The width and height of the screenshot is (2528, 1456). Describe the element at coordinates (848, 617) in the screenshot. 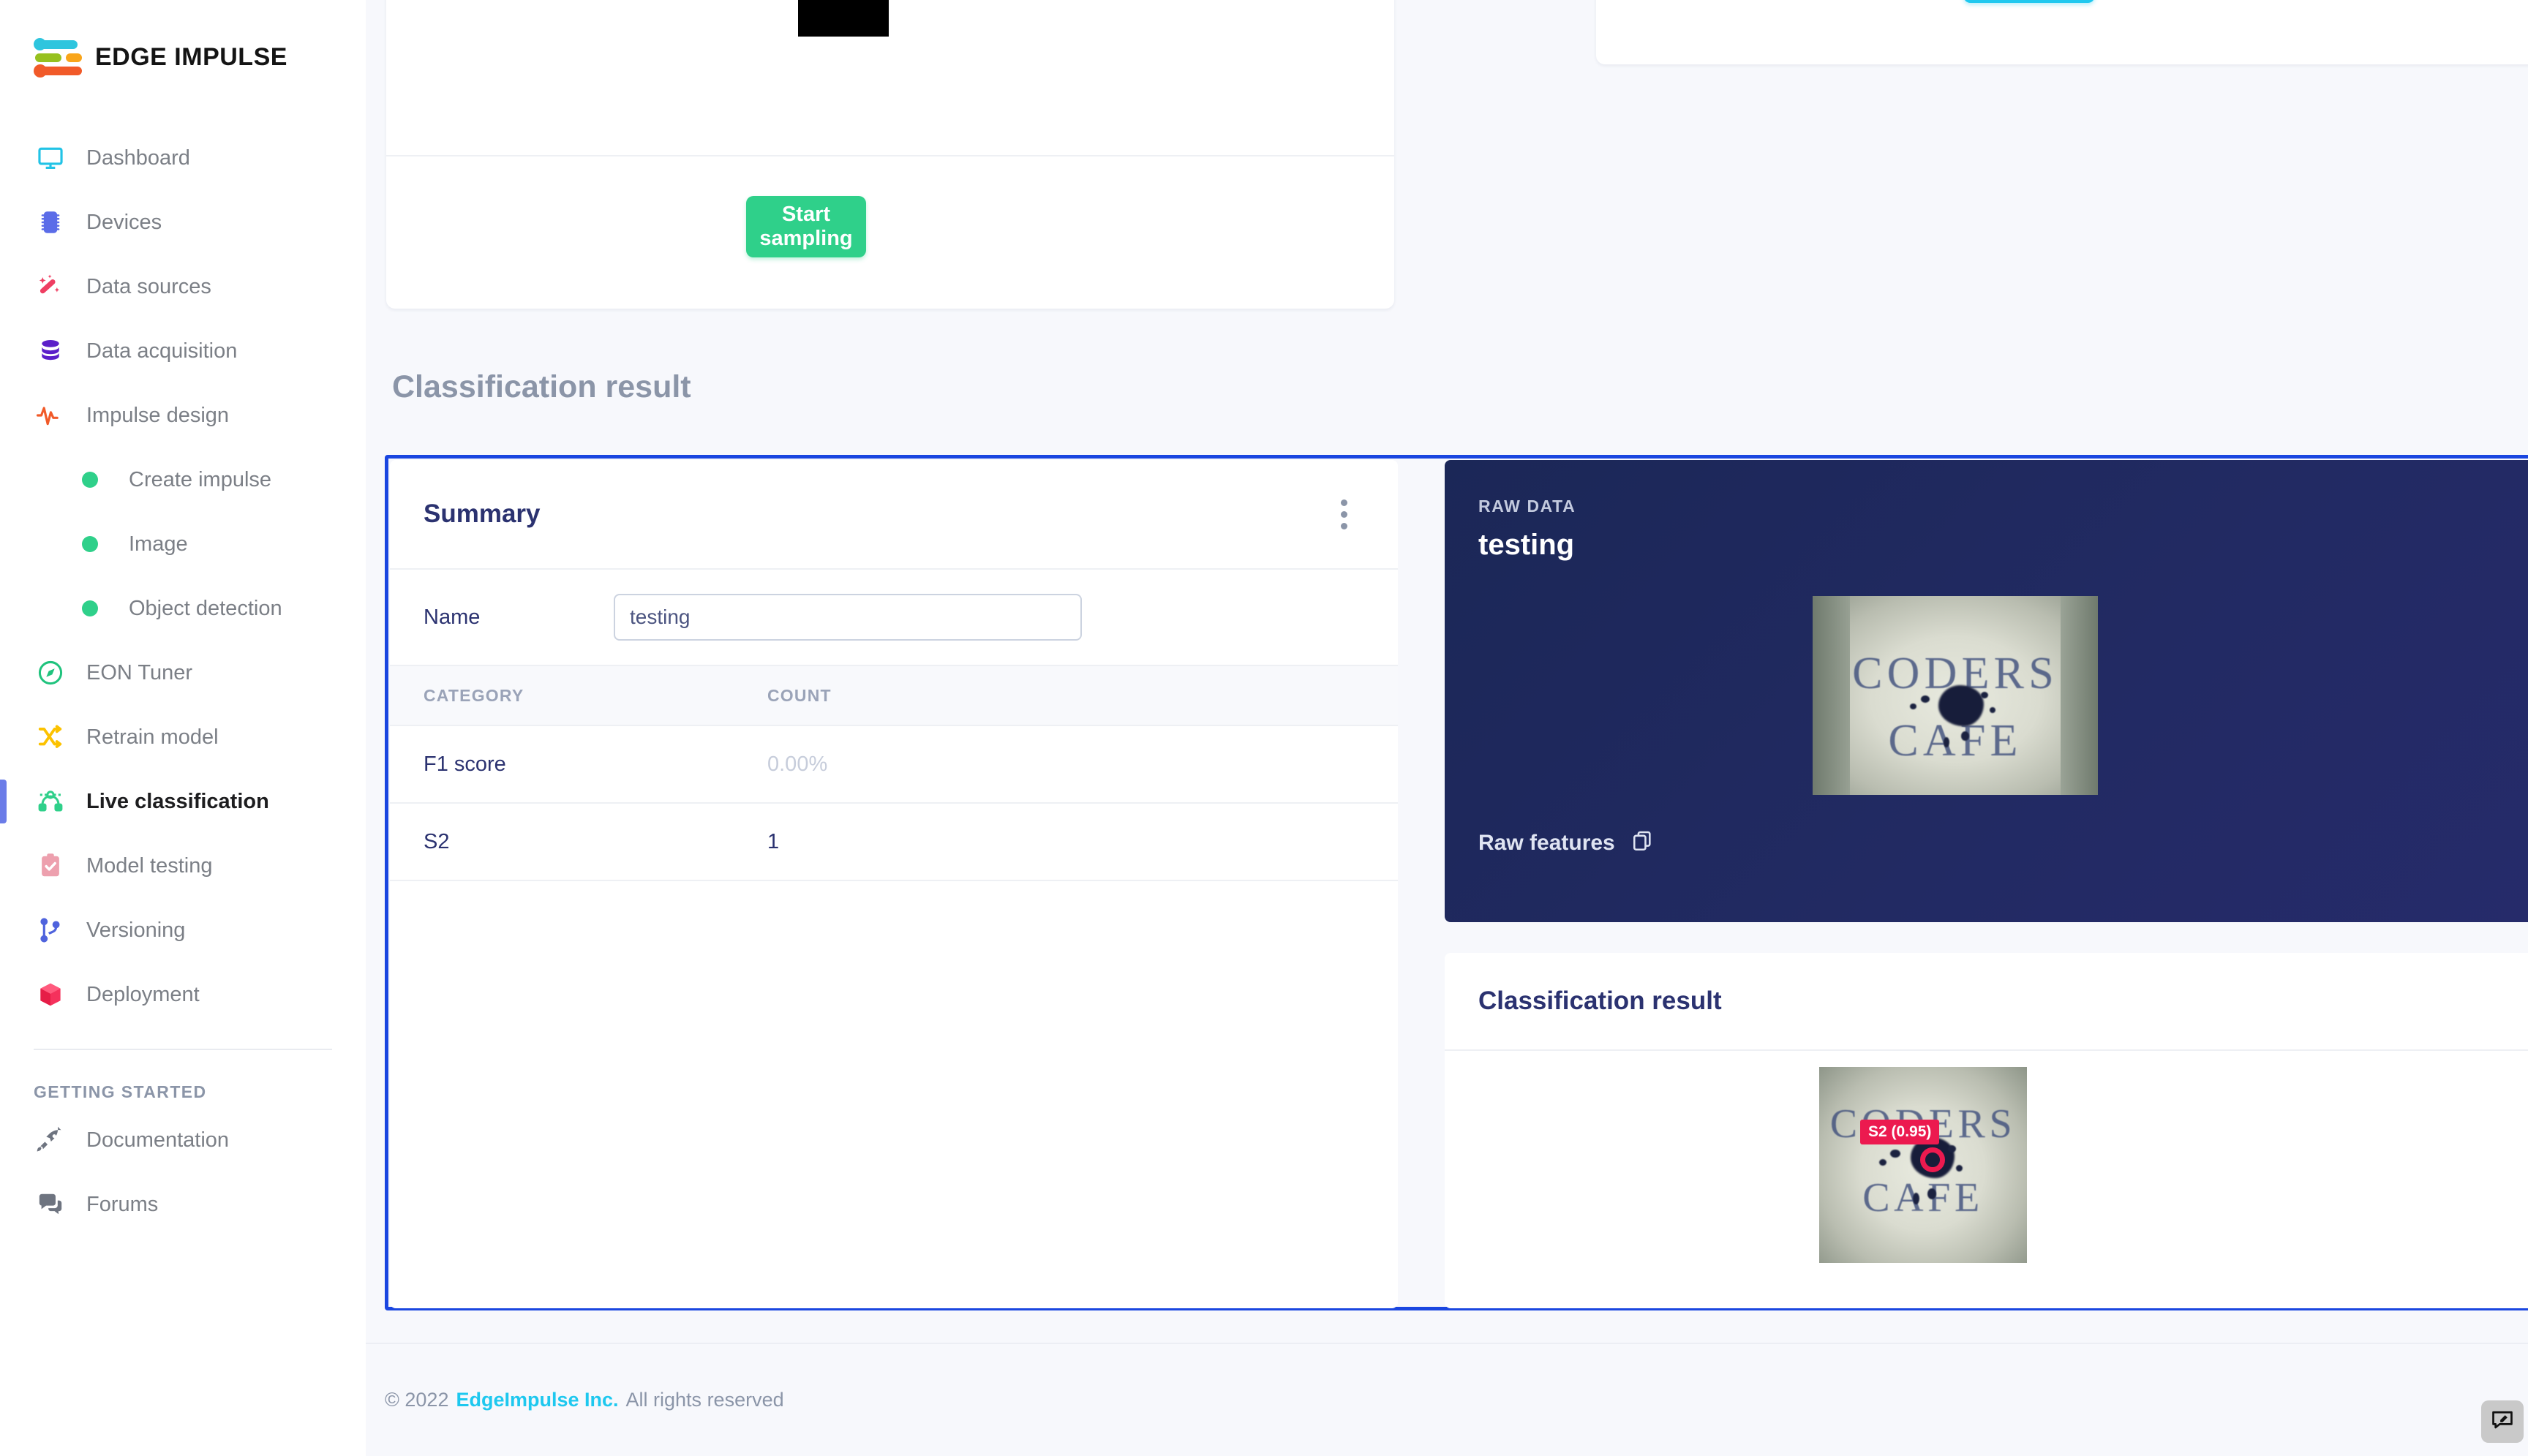

I see `name-input` at that location.